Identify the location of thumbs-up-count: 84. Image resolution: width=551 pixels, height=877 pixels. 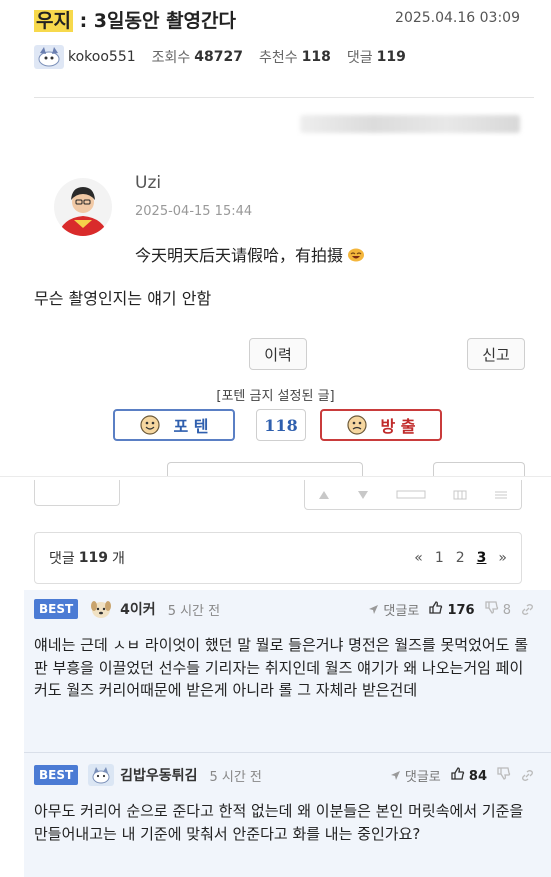
(477, 776).